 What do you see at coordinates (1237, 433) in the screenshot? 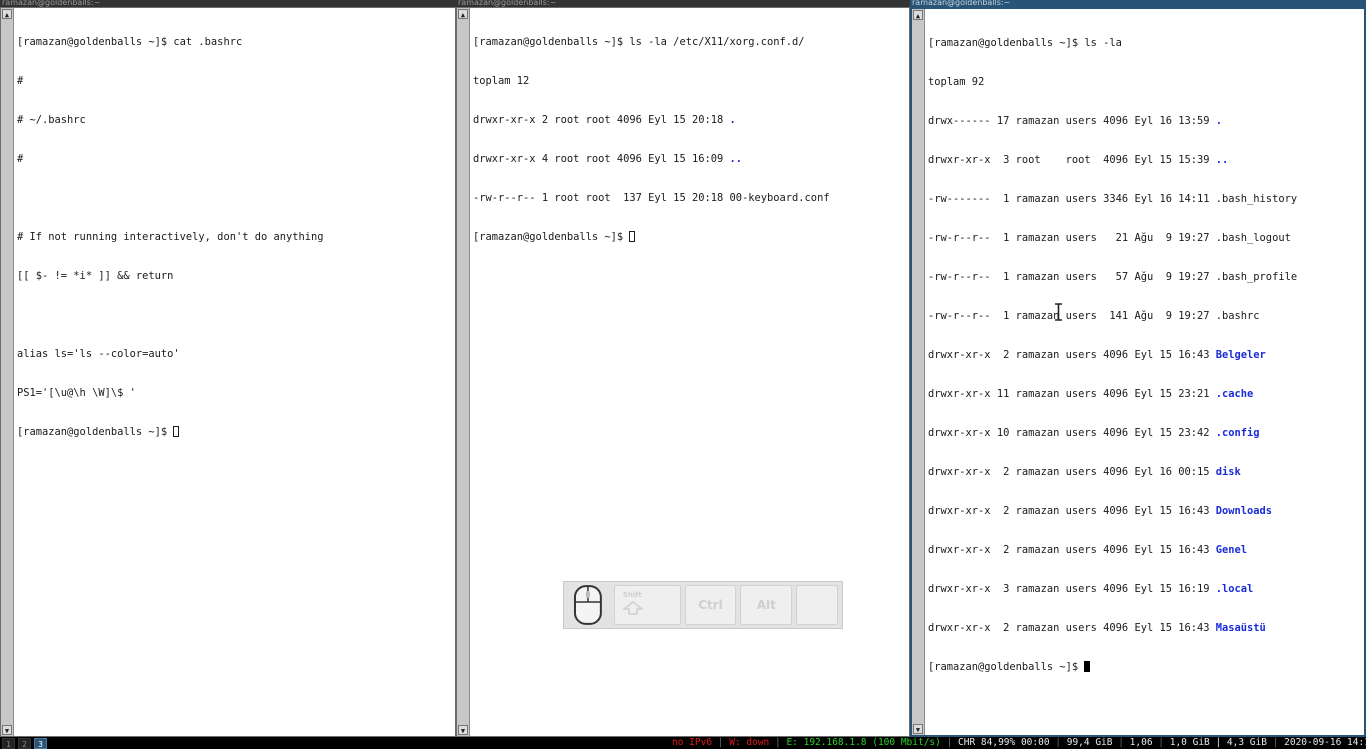
I see `directory-name: .config` at bounding box center [1237, 433].